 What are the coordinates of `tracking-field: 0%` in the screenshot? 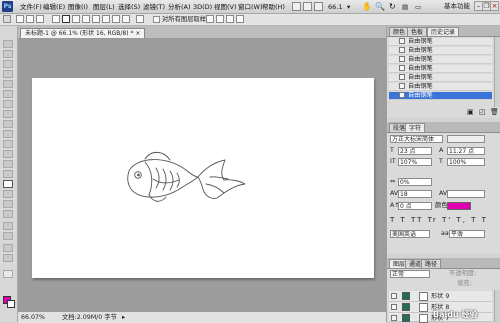 It's located at (415, 182).